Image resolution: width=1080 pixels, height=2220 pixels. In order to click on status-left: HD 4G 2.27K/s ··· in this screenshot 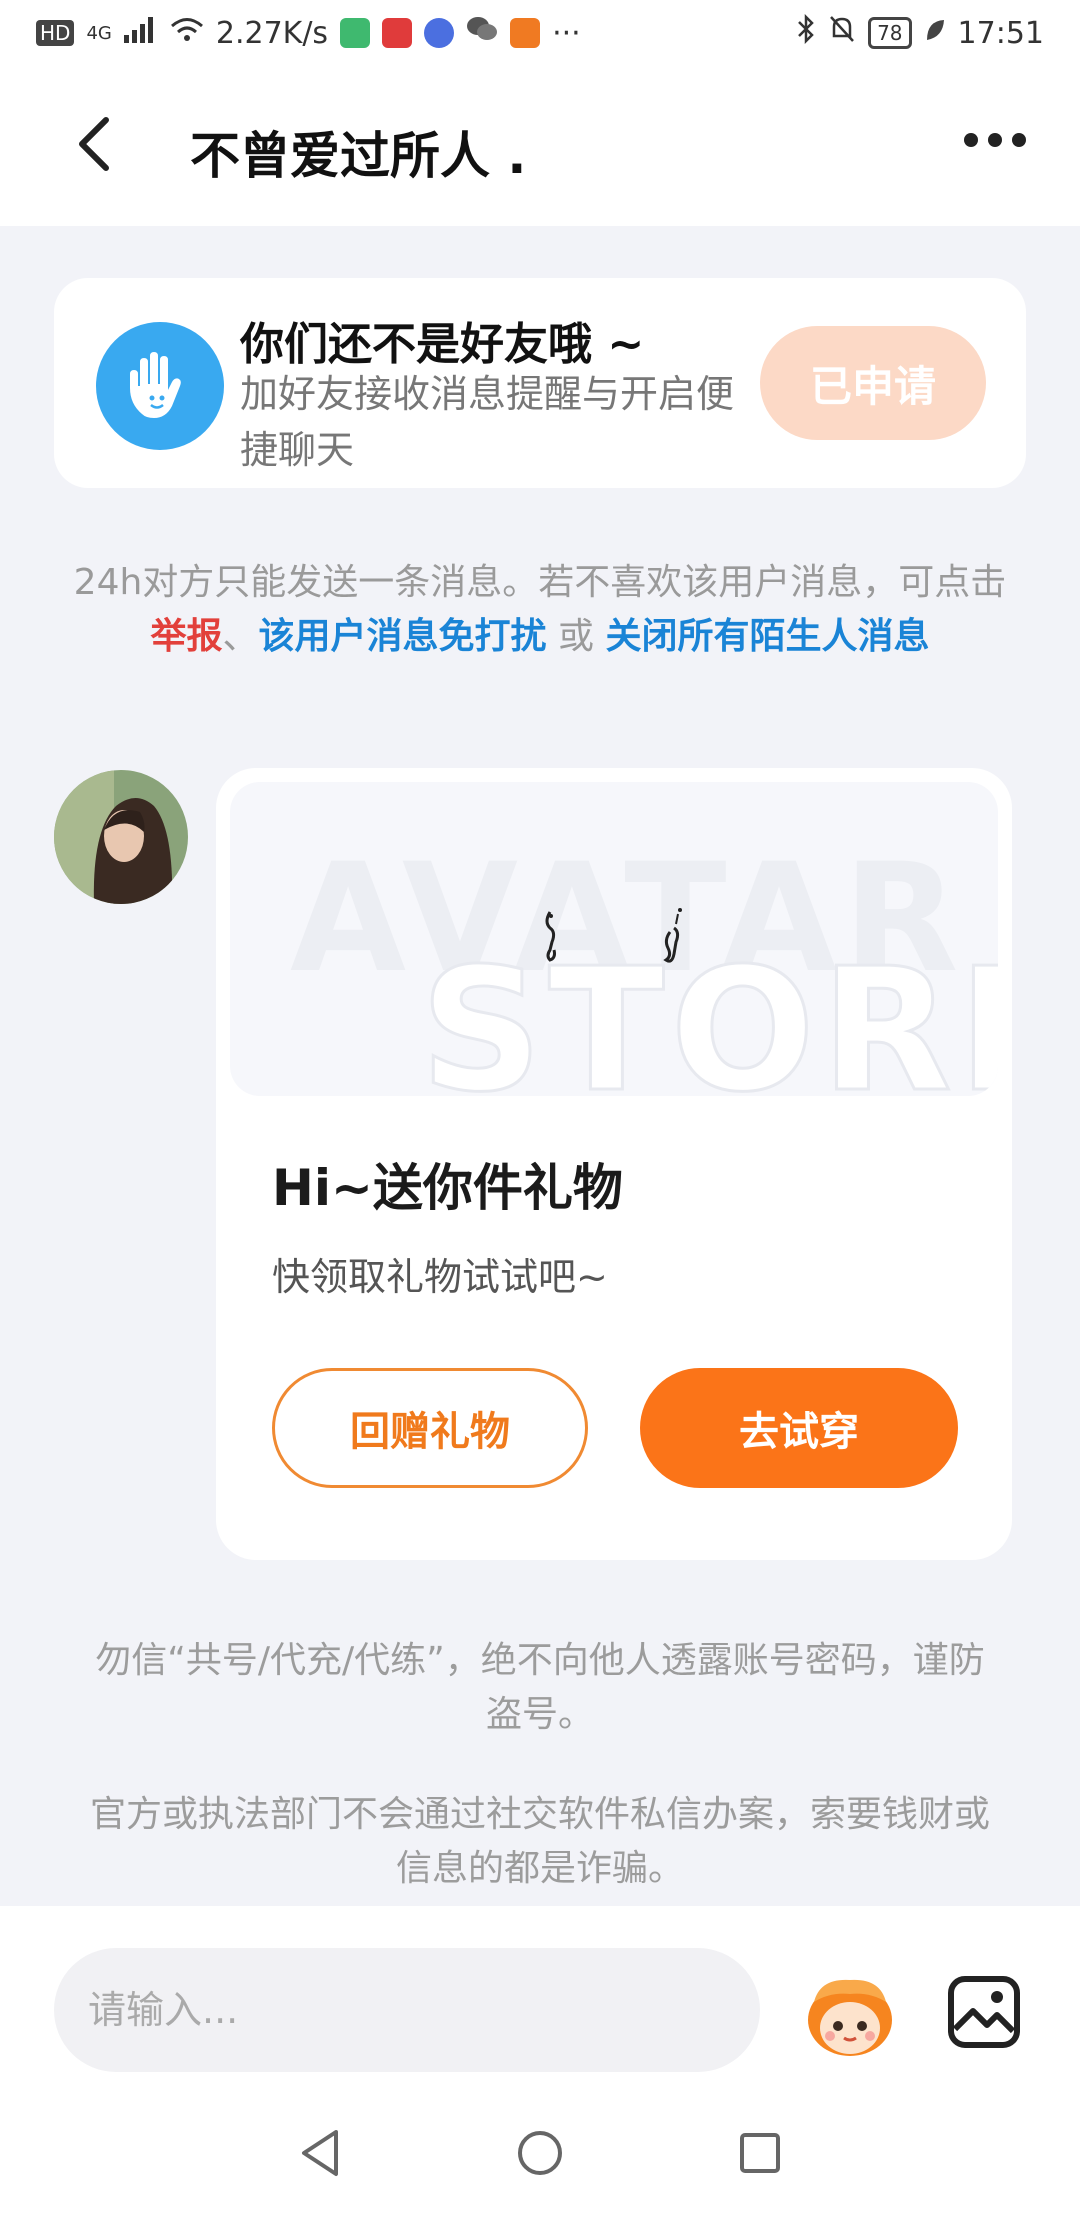, I will do `click(308, 33)`.